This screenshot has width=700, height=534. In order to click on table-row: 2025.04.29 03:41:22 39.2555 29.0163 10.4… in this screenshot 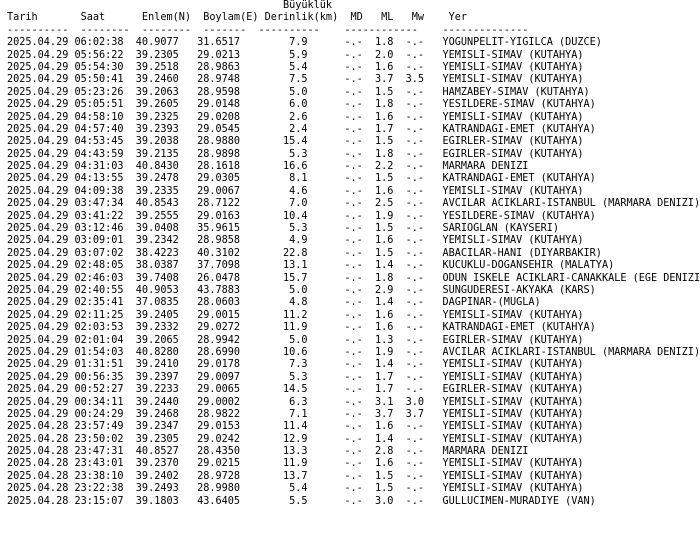, I will do `click(301, 216)`.